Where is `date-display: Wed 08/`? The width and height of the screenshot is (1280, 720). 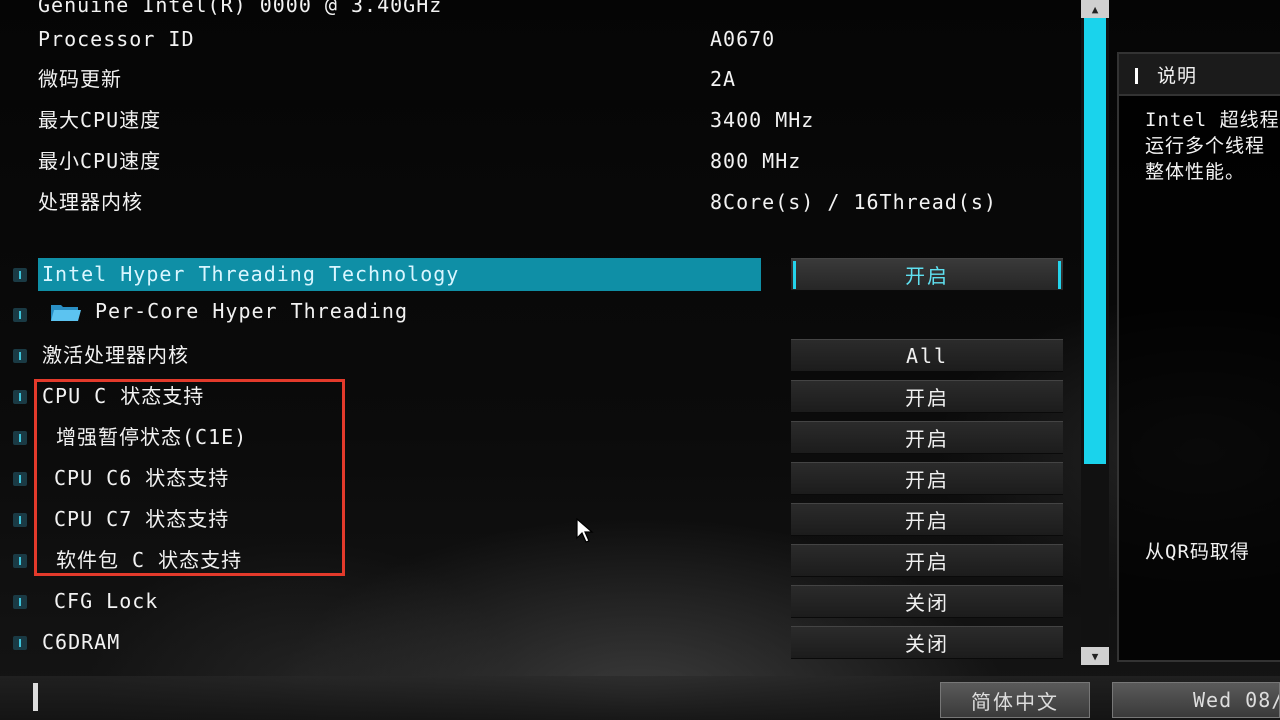 date-display: Wed 08/ is located at coordinates (1196, 700).